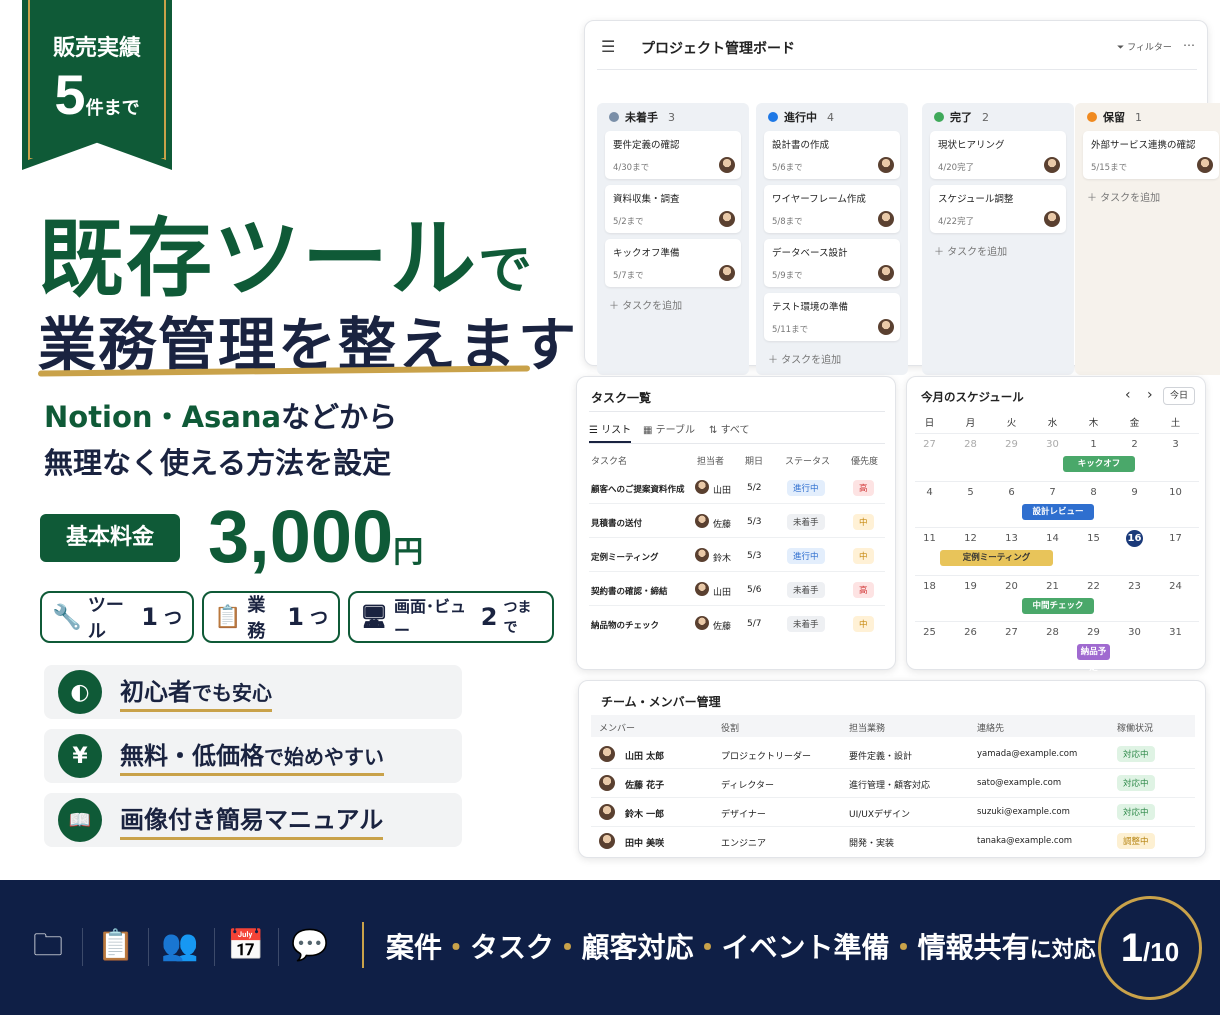 The height and width of the screenshot is (1015, 1220). I want to click on calendar-day: 11, so click(929, 538).